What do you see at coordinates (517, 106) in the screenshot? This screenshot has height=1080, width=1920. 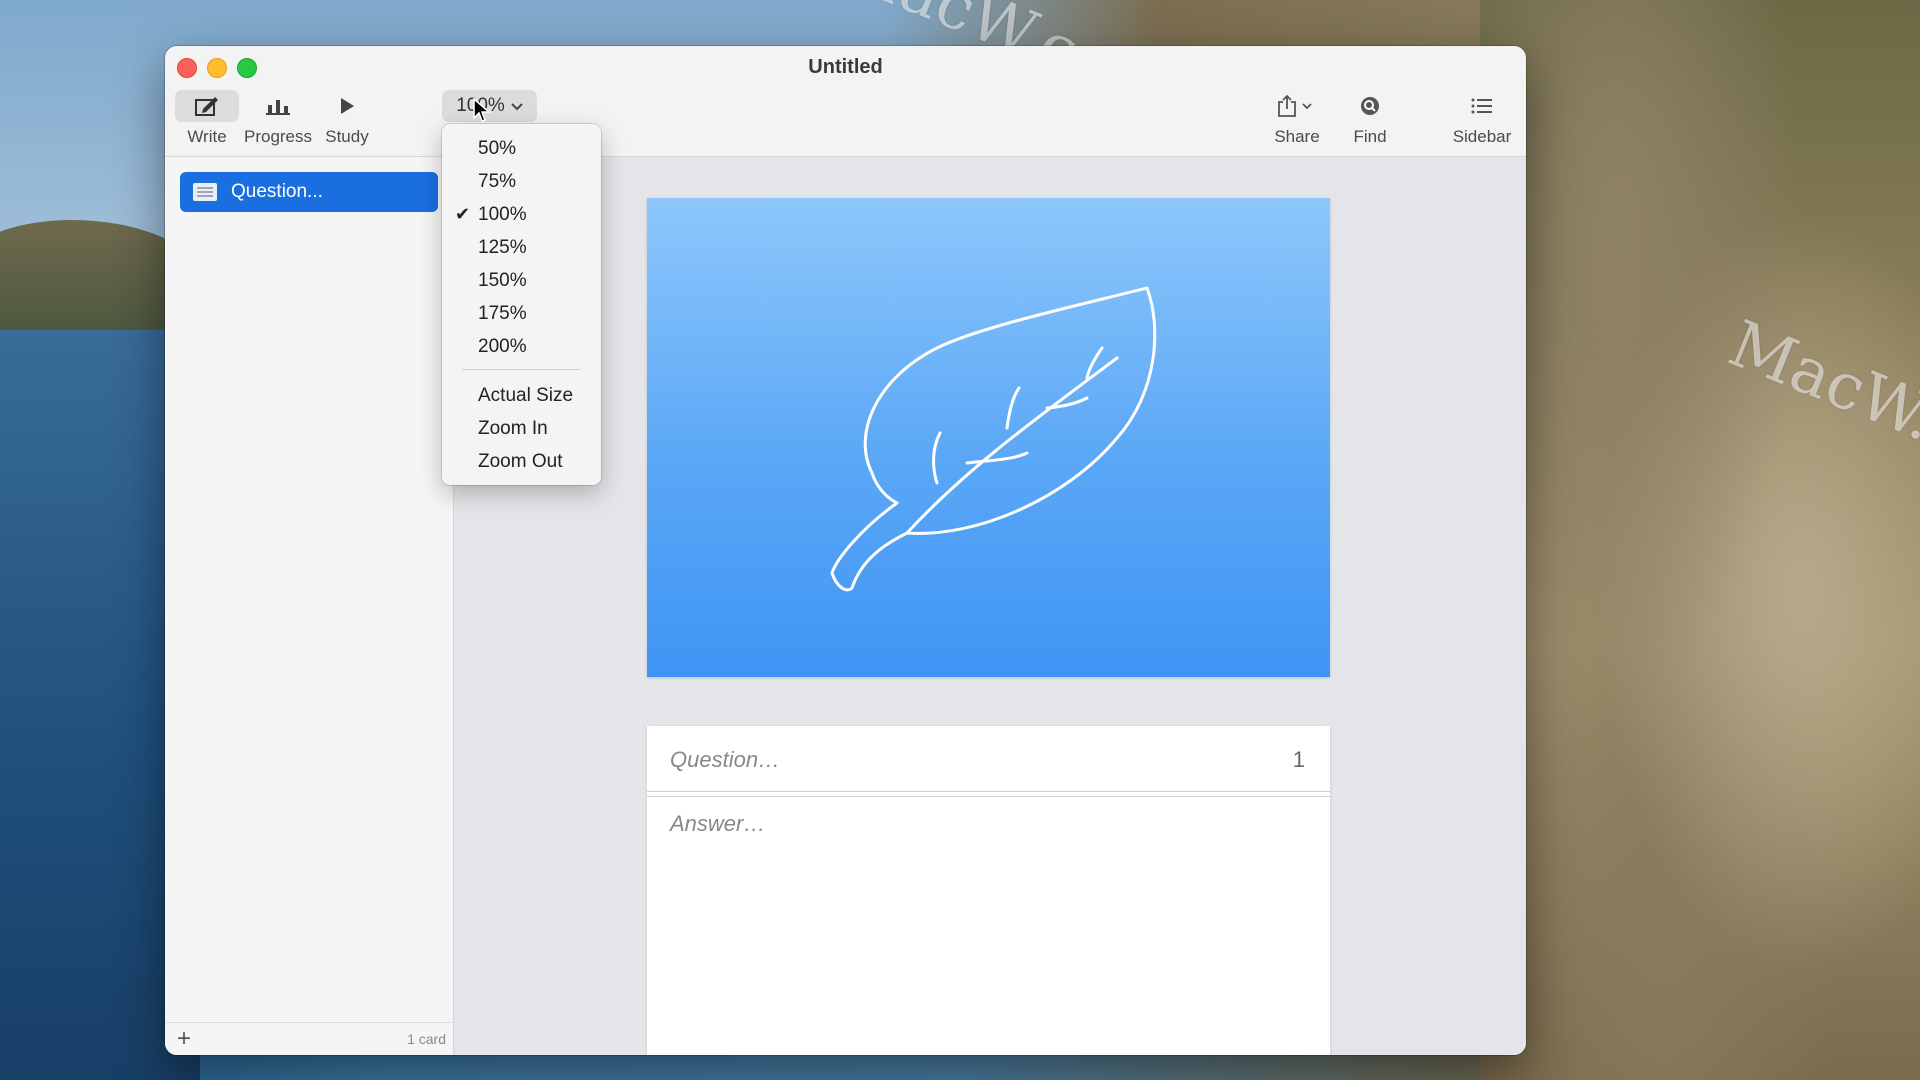 I see `chevron-down-icon` at bounding box center [517, 106].